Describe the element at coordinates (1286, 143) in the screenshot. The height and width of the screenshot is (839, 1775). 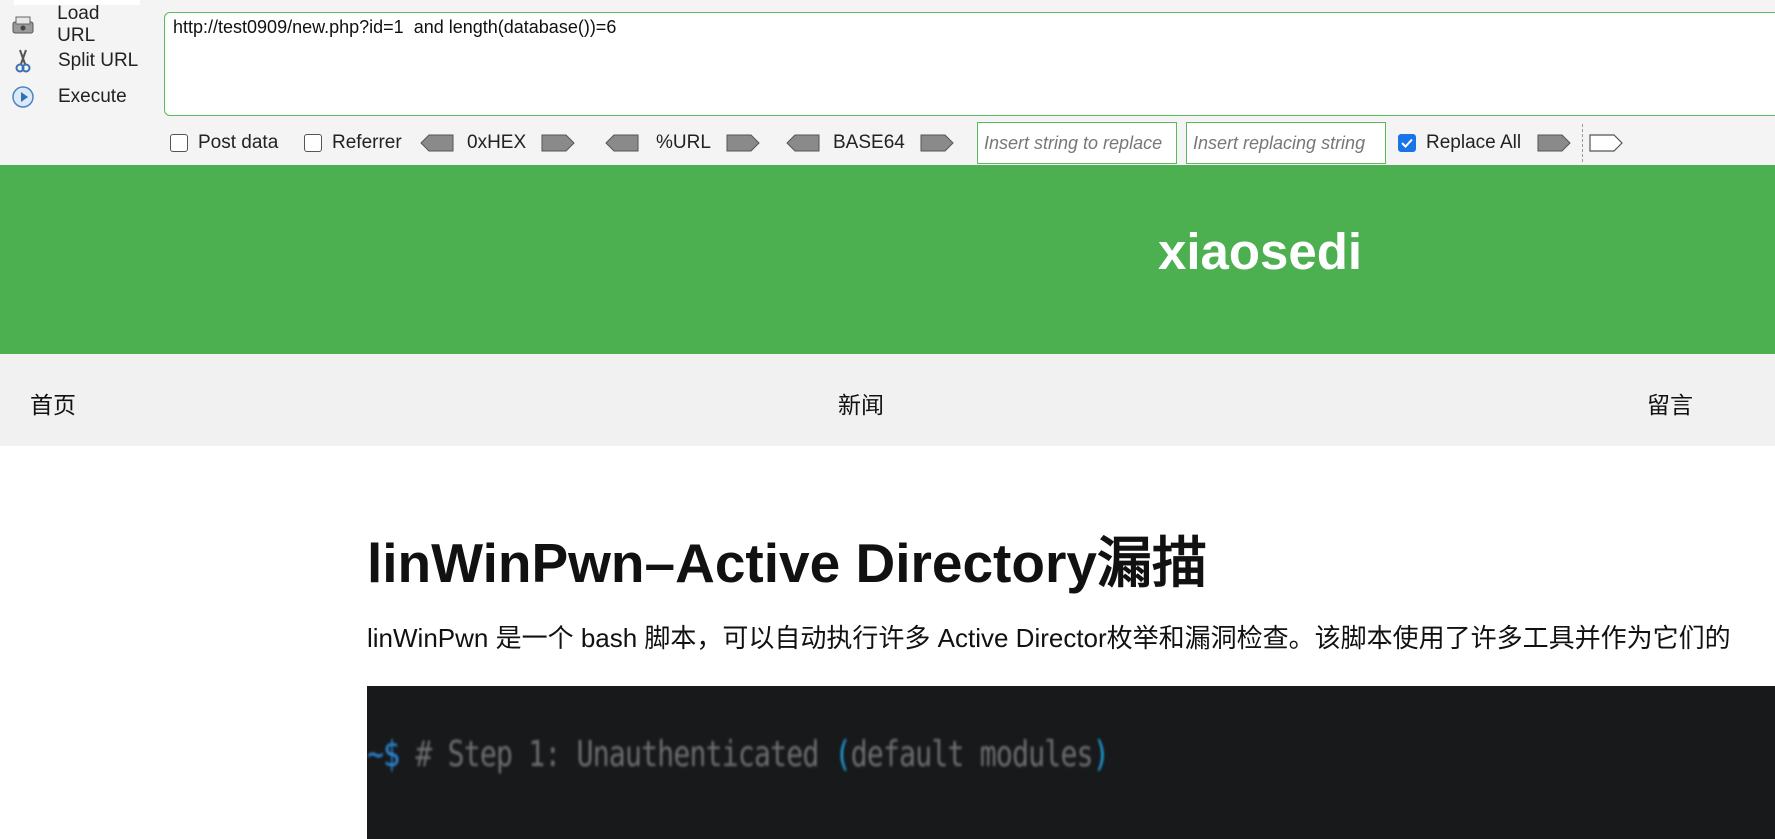
I see `replace-with-input` at that location.